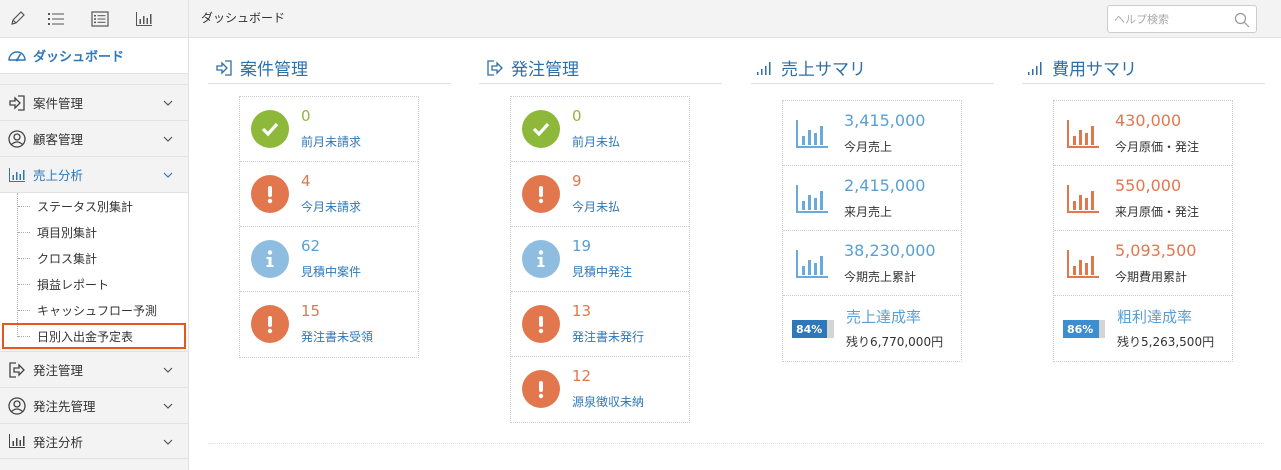  What do you see at coordinates (600, 68) in the screenshot?
I see `section-header: 発注管理` at bounding box center [600, 68].